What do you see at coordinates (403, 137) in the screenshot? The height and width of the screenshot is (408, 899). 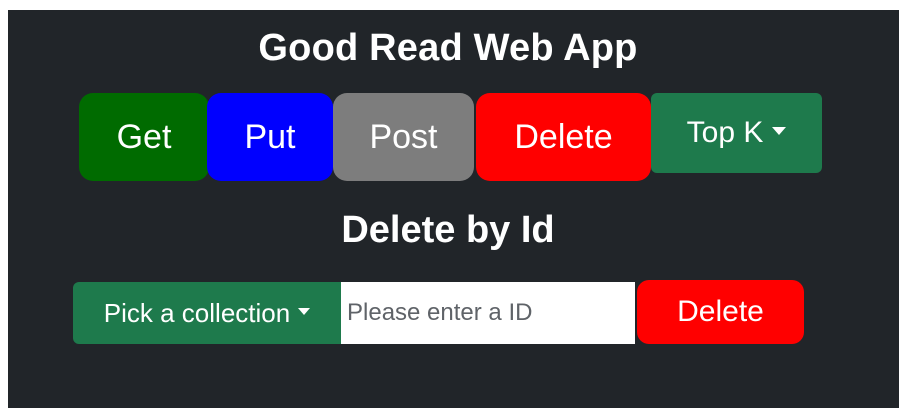 I see `post-button: Post` at bounding box center [403, 137].